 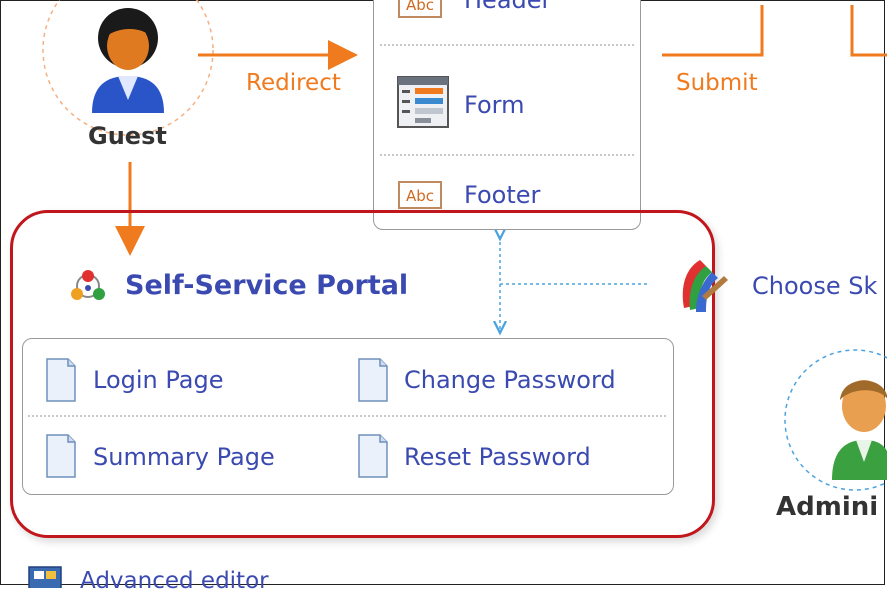 What do you see at coordinates (510, 380) in the screenshot?
I see `page-link-change-password: Change Password` at bounding box center [510, 380].